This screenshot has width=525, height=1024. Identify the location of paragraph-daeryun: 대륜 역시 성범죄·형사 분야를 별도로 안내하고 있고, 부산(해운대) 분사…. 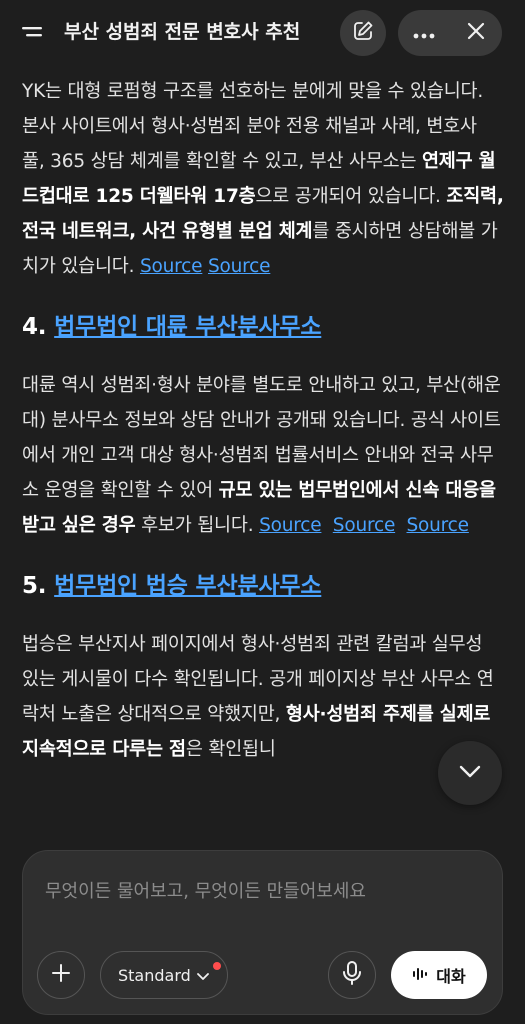
(261, 455).